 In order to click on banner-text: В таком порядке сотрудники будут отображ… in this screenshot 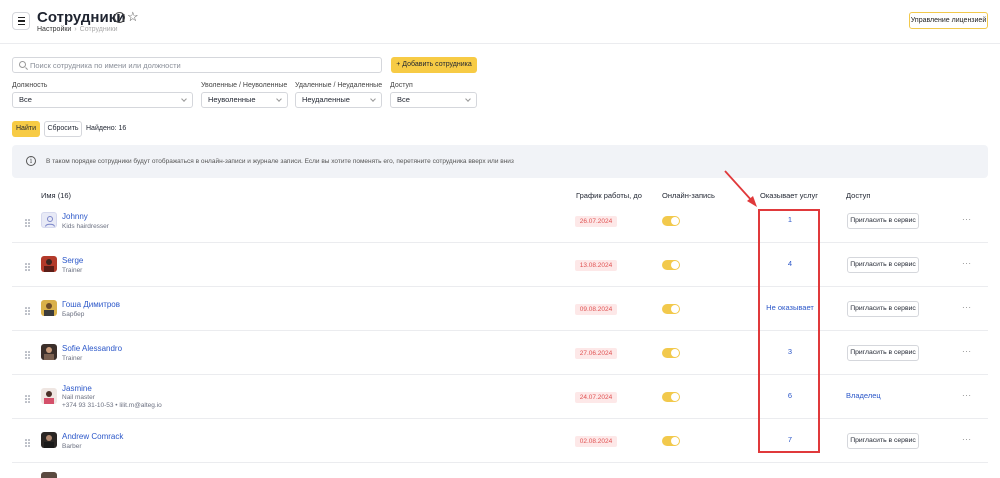, I will do `click(280, 161)`.